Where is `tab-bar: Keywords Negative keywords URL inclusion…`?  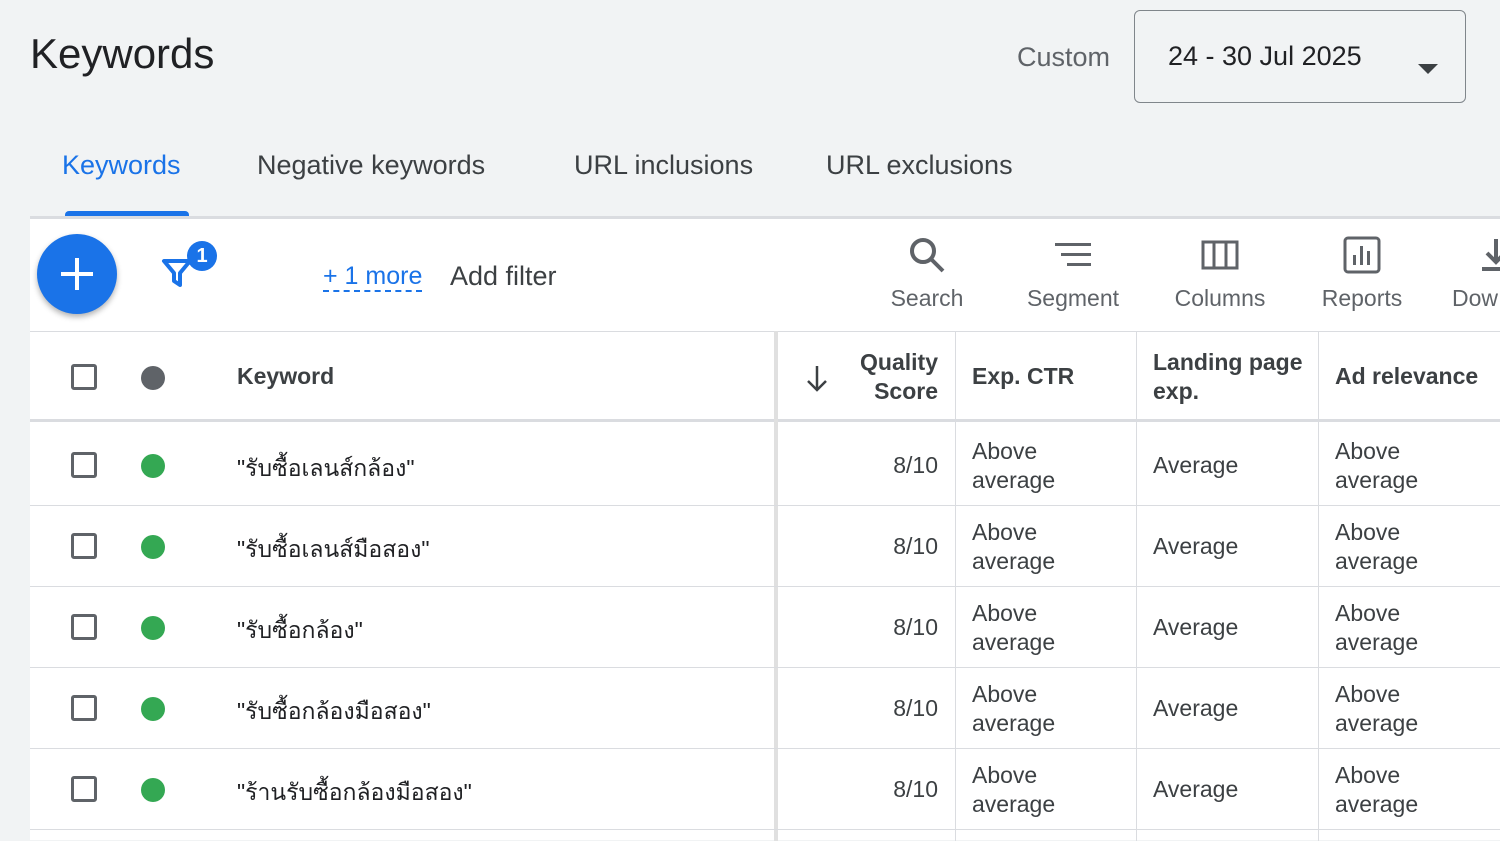 tab-bar: Keywords Negative keywords URL inclusion… is located at coordinates (765, 184).